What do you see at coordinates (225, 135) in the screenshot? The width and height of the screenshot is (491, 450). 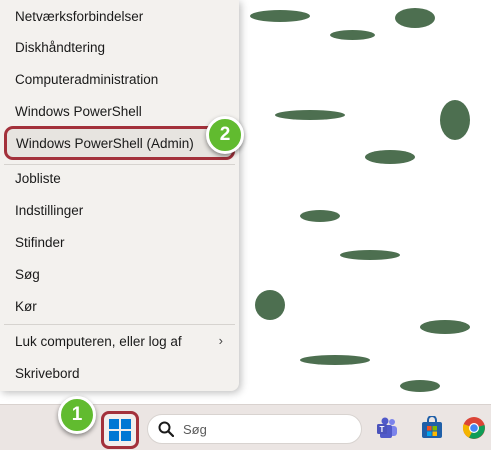 I see `step-badge-2: 2` at bounding box center [225, 135].